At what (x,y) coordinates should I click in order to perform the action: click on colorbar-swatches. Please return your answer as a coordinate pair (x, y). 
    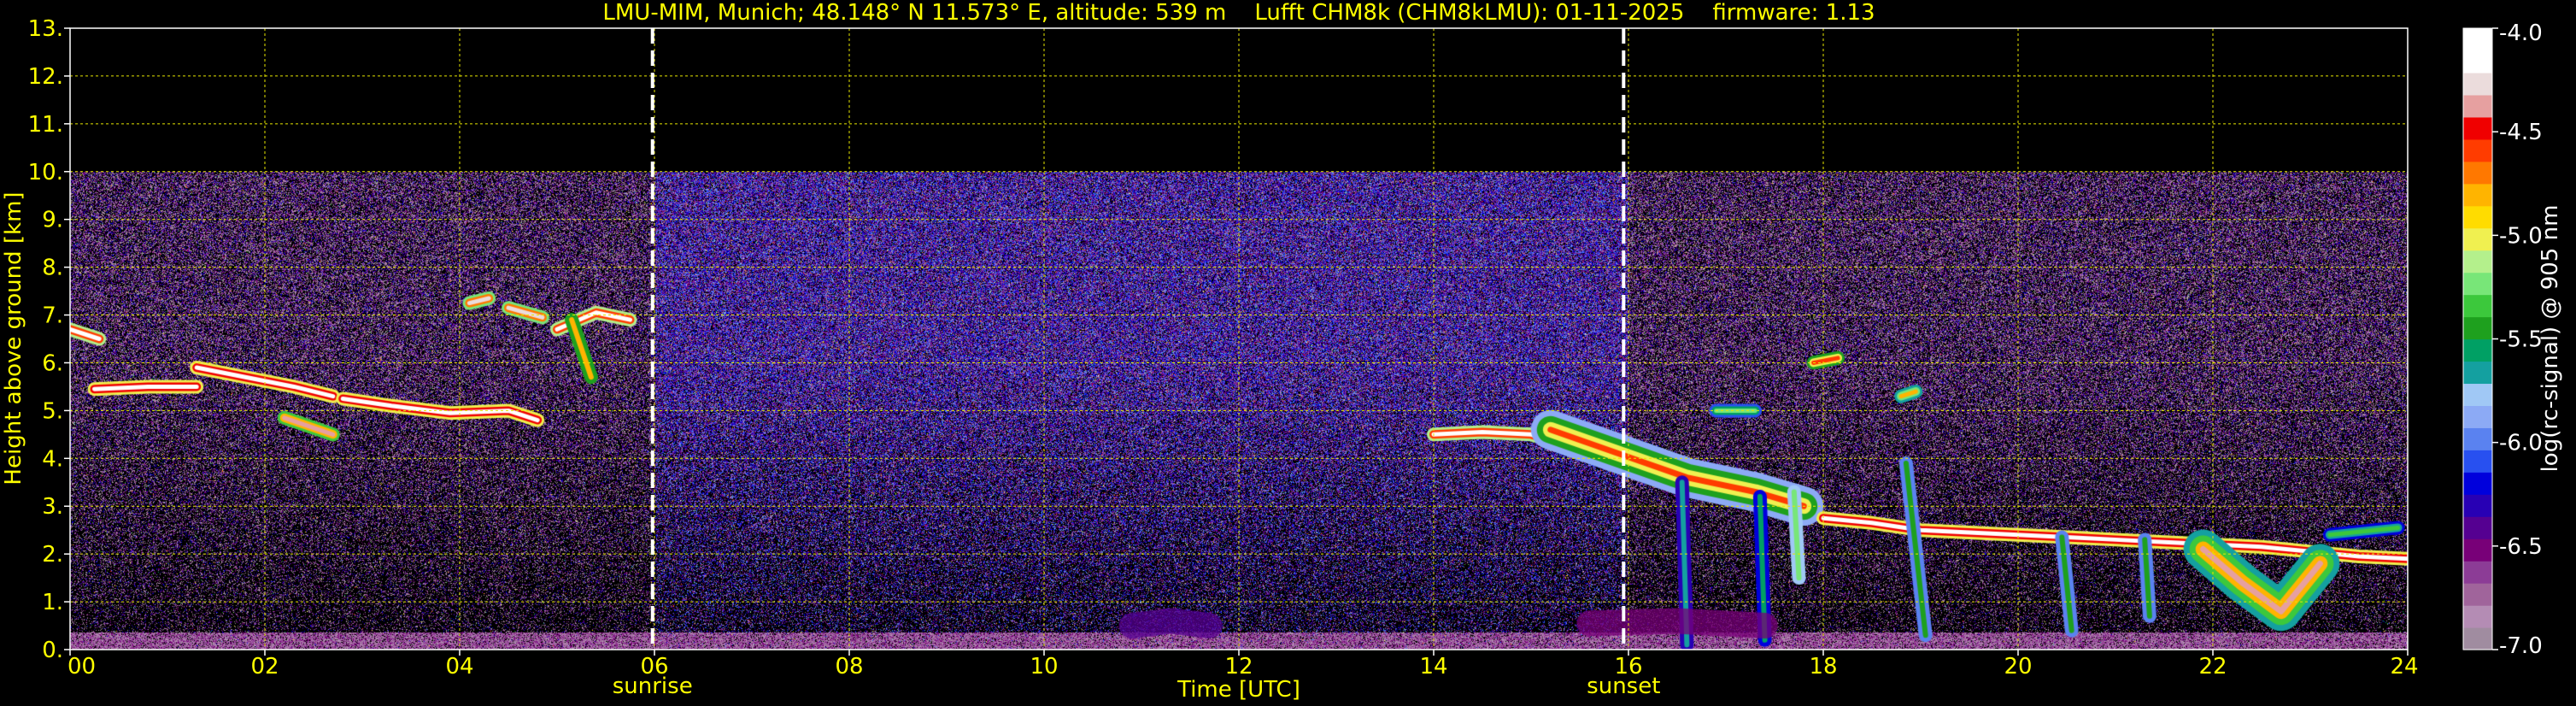
    Looking at the image, I should click on (2477, 339).